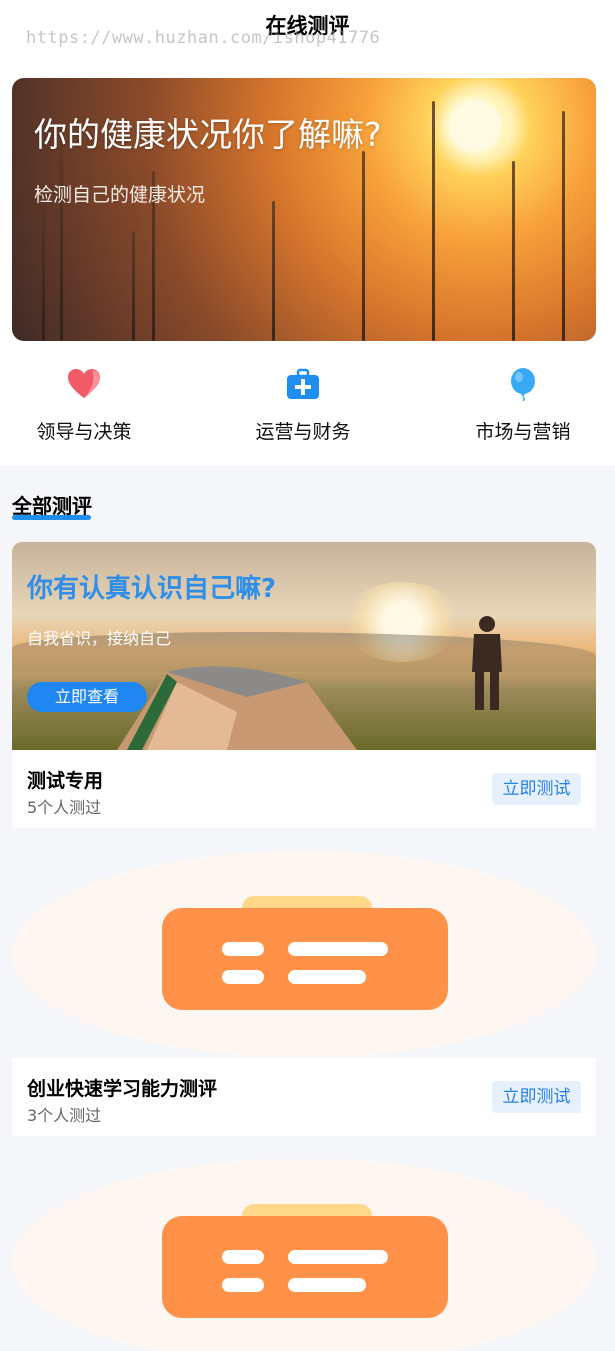  I want to click on test-count: 3个人测过, so click(64, 1115).